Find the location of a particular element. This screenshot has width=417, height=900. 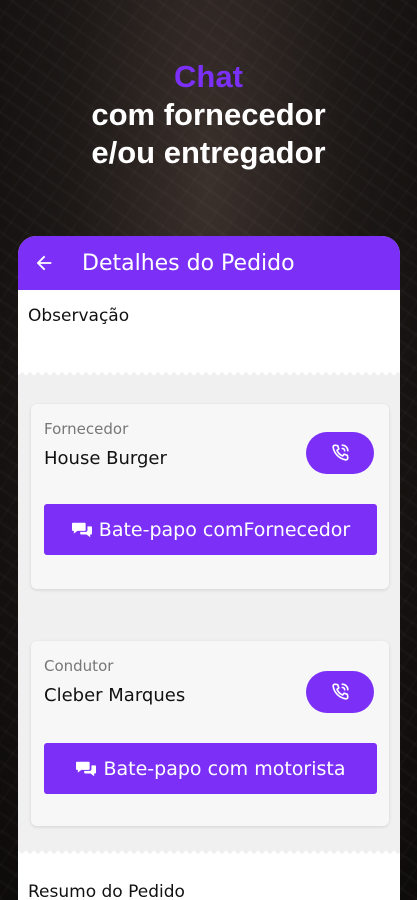

back-button is located at coordinates (44, 263).